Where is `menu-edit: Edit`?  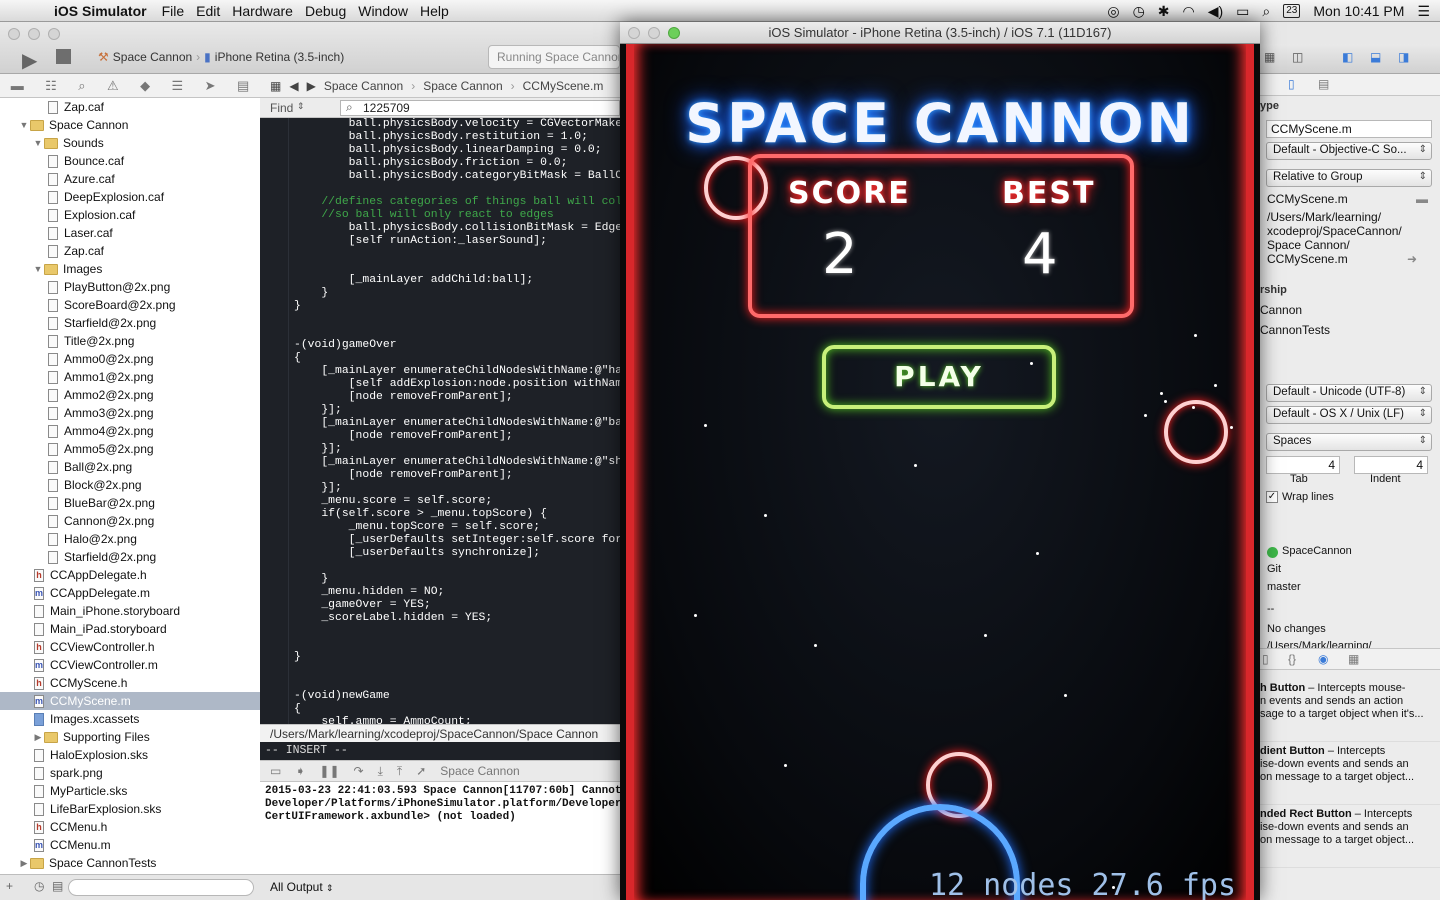
menu-edit: Edit is located at coordinates (214, 11).